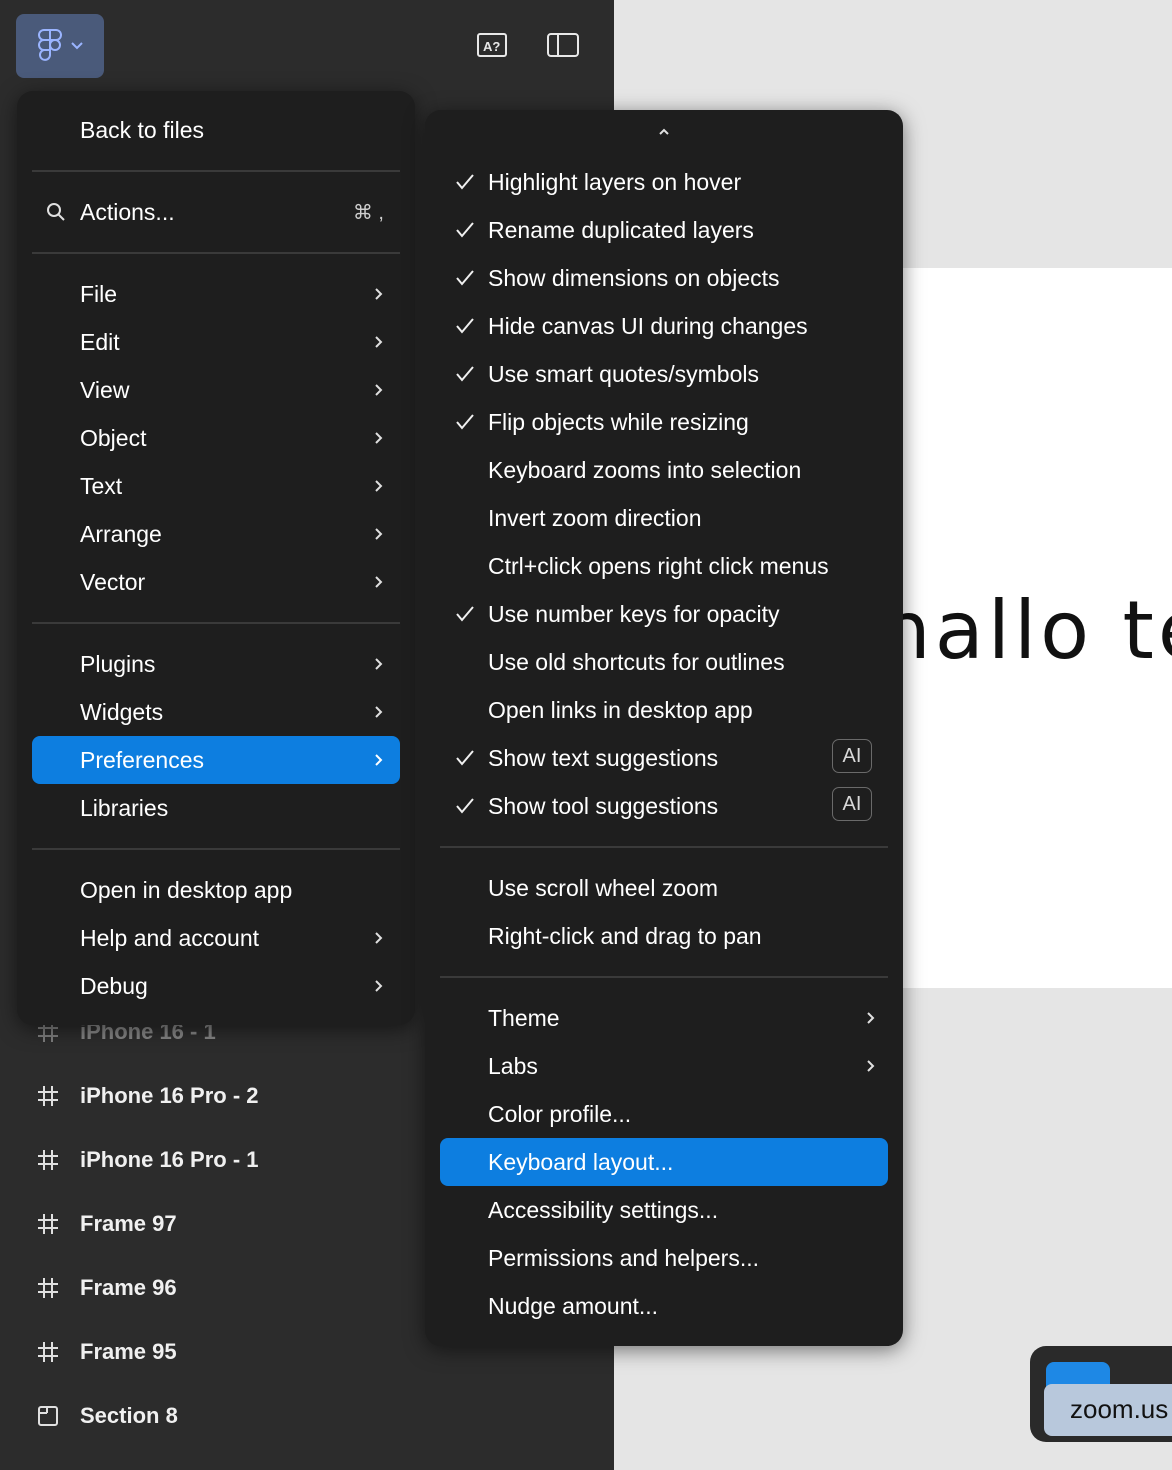  What do you see at coordinates (623, 374) in the screenshot?
I see `menu-item-label: Use smart quotes/symbols` at bounding box center [623, 374].